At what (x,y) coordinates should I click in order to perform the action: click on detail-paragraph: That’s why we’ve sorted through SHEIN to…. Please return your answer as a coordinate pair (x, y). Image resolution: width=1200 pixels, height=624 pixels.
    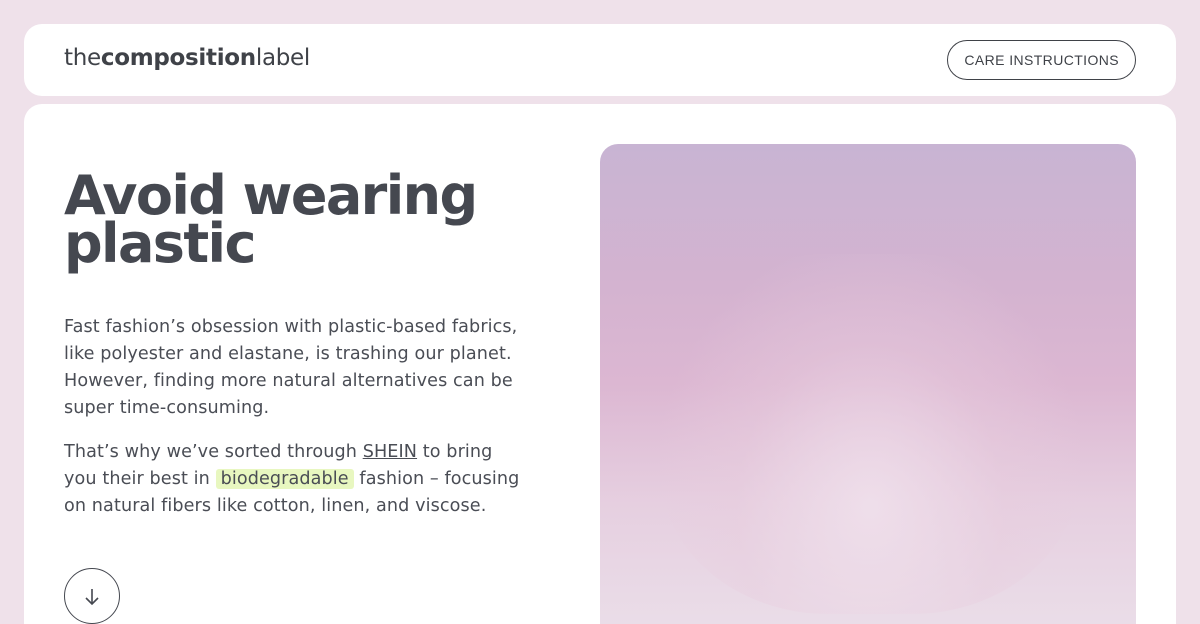
    Looking at the image, I should click on (294, 479).